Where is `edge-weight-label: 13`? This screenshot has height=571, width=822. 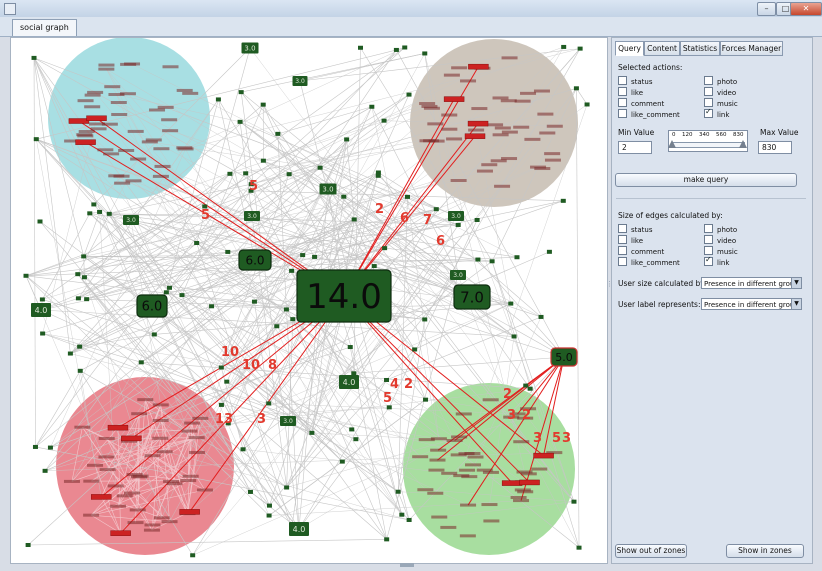
edge-weight-label: 13 is located at coordinates (224, 419).